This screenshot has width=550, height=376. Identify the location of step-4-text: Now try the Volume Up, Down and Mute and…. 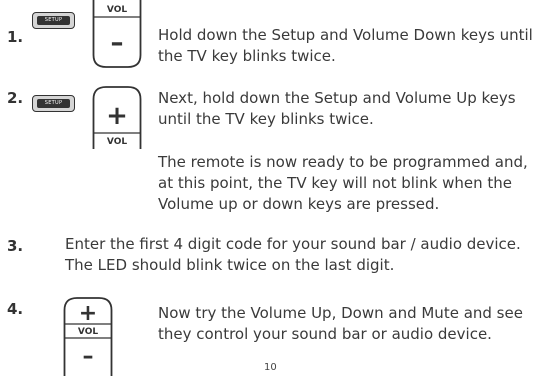
(340, 323).